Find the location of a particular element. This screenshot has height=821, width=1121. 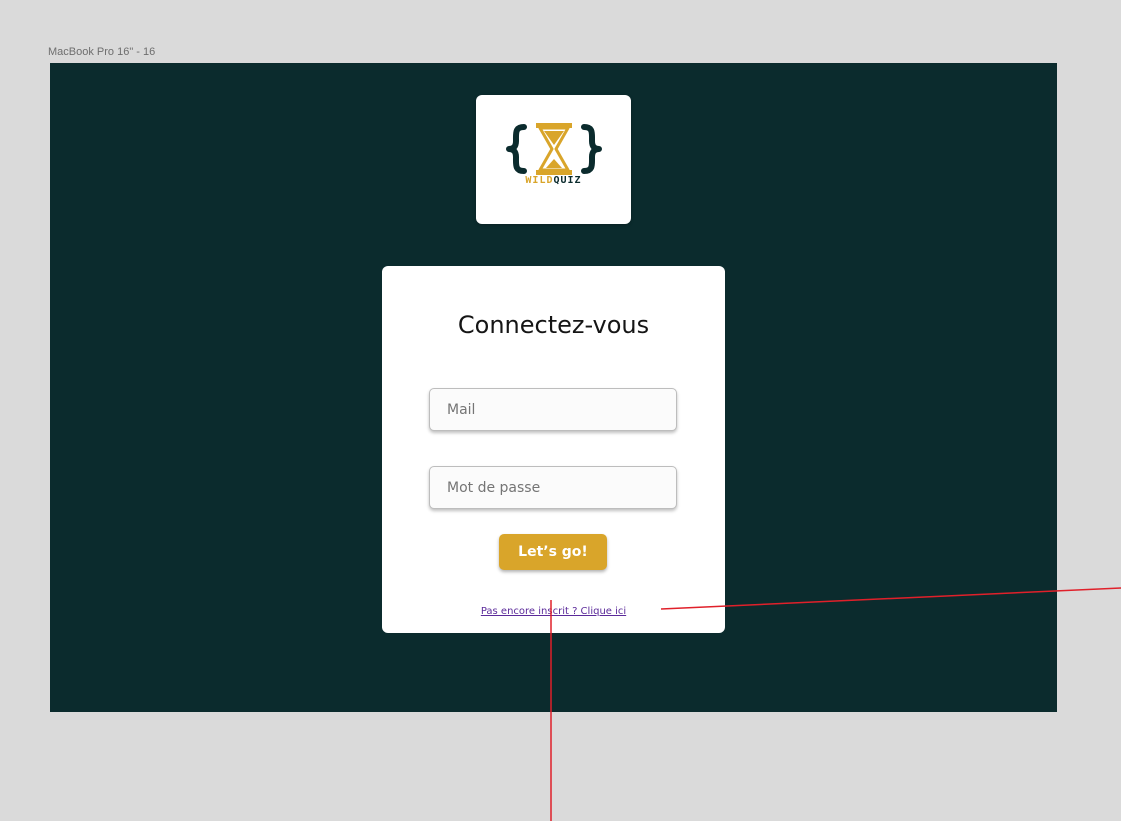

logo-card: WILDQUIZ is located at coordinates (553, 159).